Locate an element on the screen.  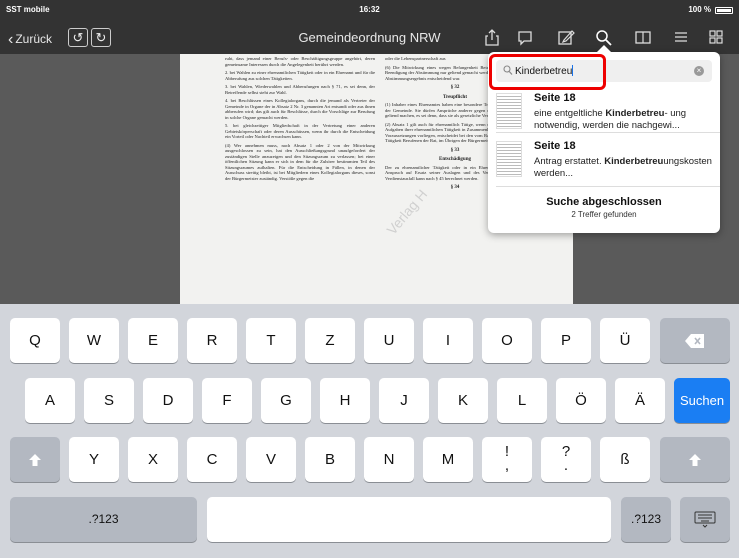
backspace-key is located at coordinates (695, 340).